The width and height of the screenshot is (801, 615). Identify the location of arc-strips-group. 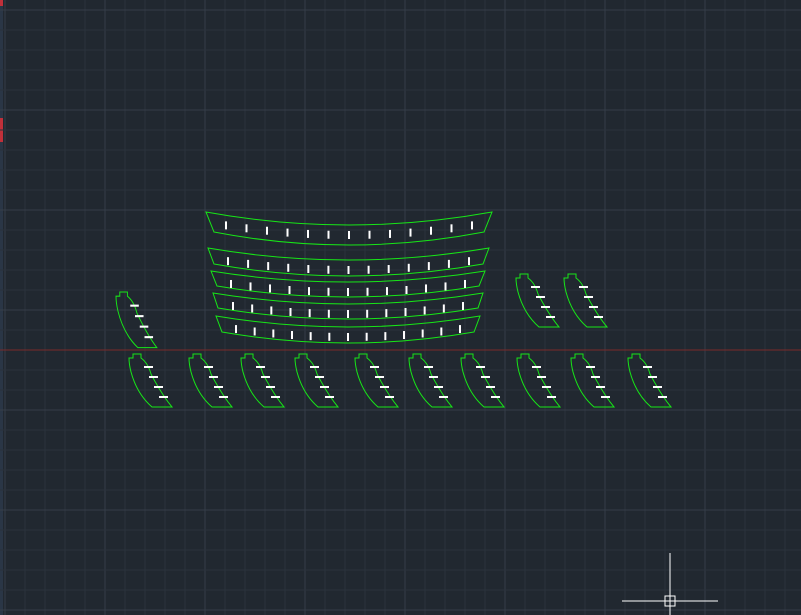
(349, 277).